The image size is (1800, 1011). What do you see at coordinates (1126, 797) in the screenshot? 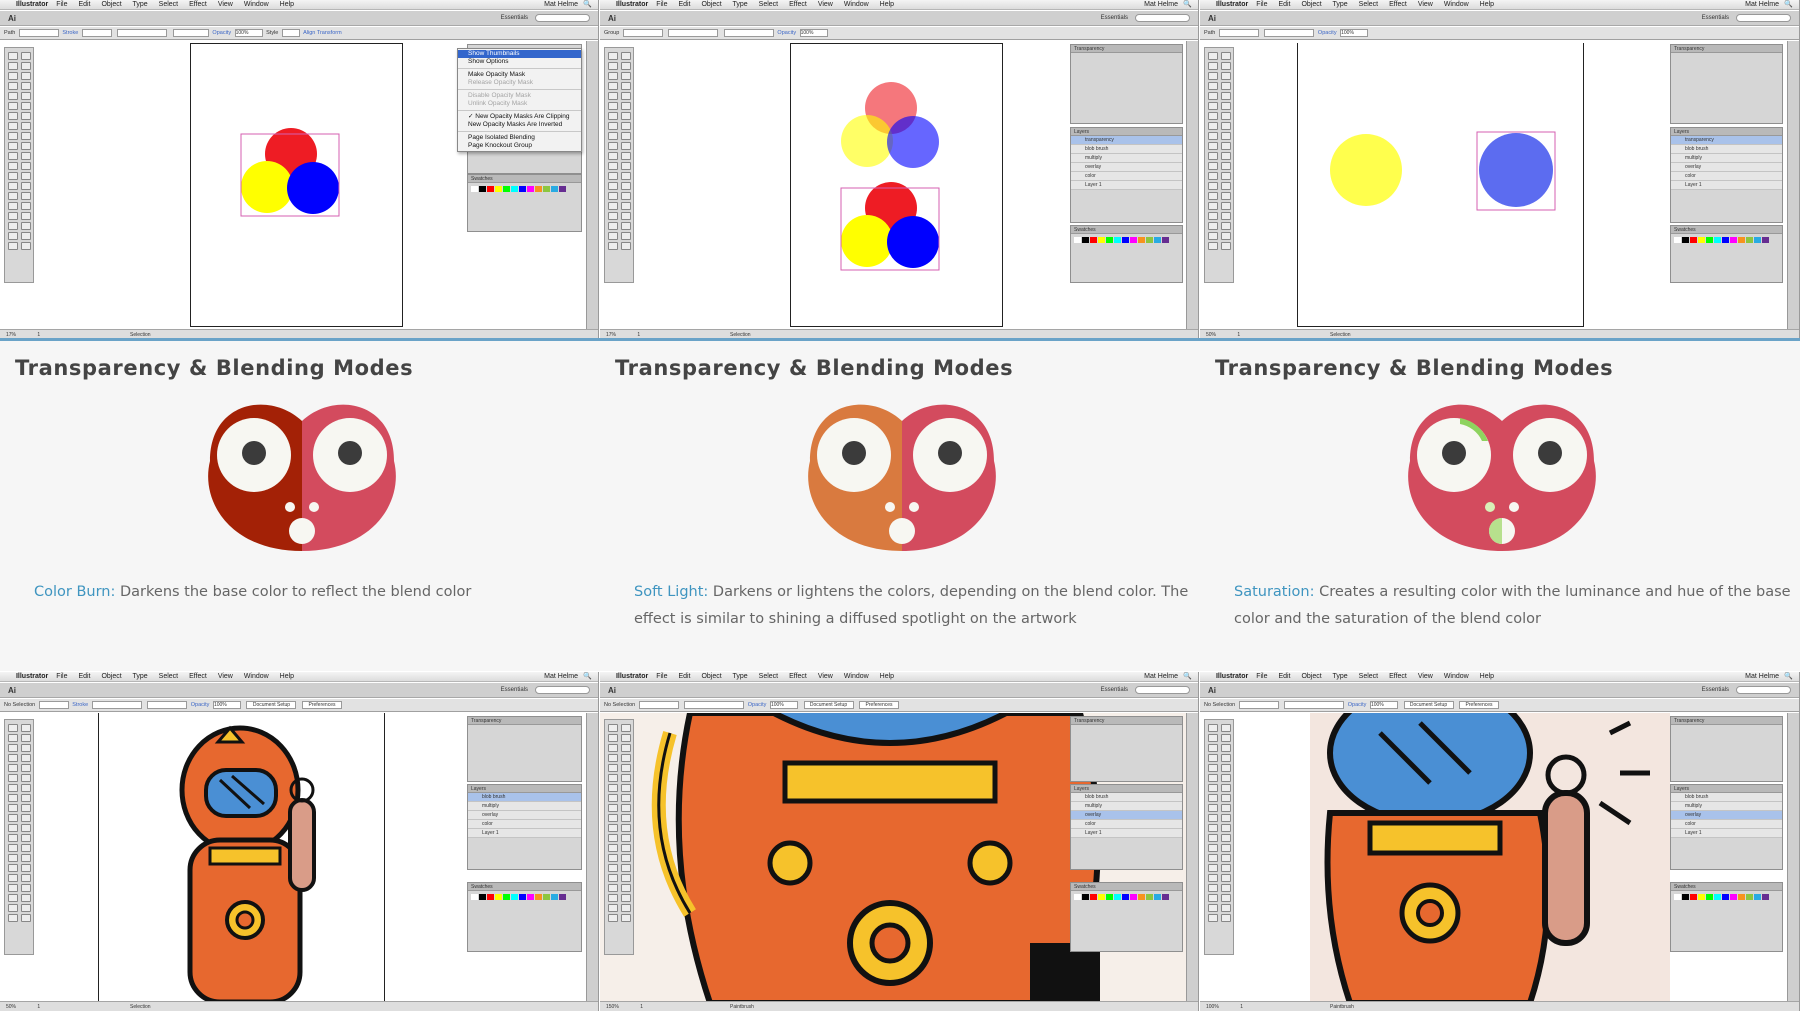
I see `layer-row: blob brush` at bounding box center [1126, 797].